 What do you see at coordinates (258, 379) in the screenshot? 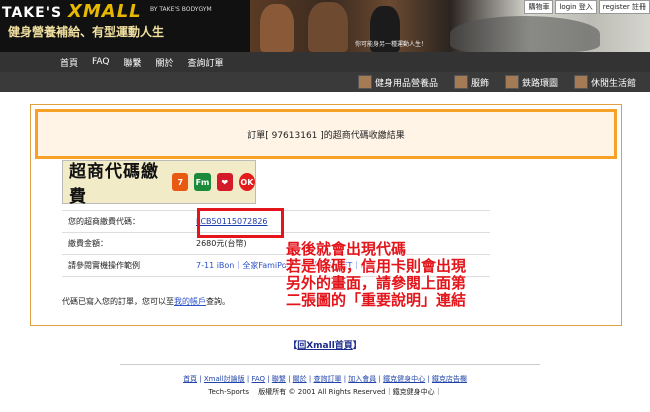
I see `footer-link: FAQ` at bounding box center [258, 379].